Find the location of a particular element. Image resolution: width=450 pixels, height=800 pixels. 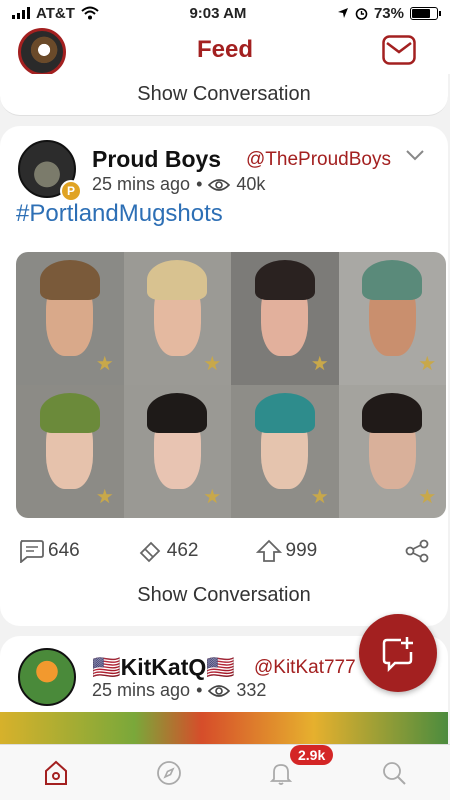

signal-icon is located at coordinates (21, 13).